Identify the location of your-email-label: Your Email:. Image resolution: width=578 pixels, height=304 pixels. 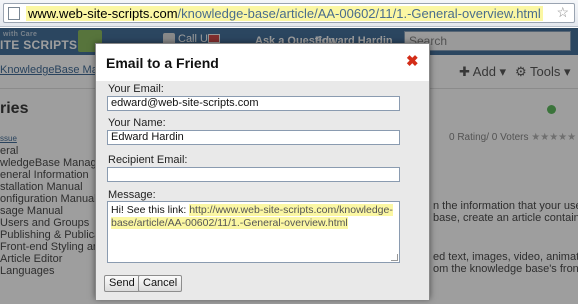
(136, 89).